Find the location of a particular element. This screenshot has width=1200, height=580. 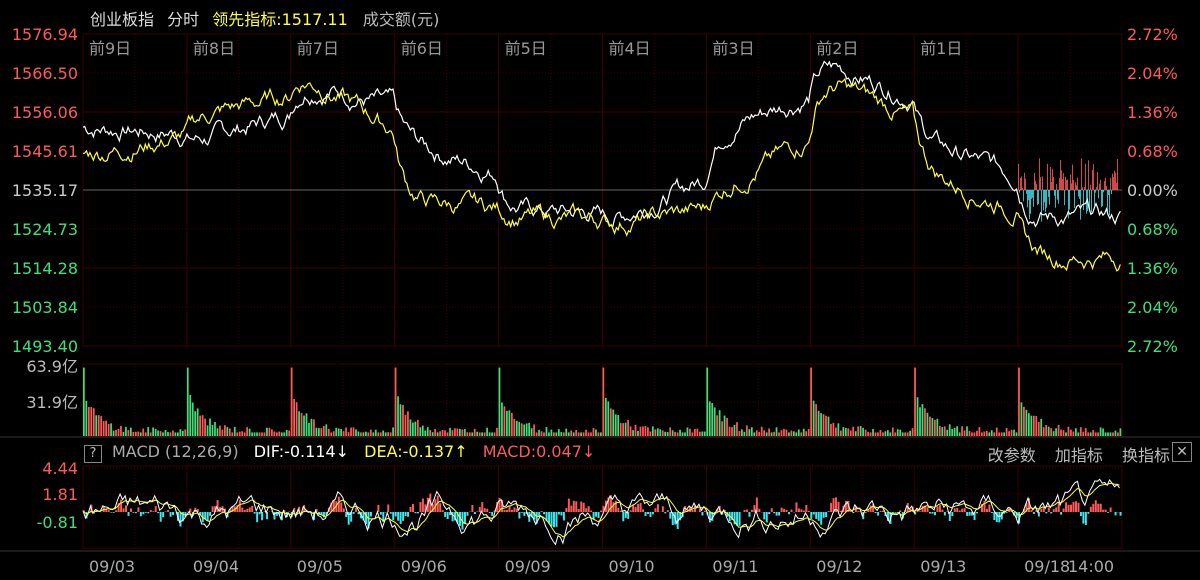

chart-header: 创业板指 分时 领先指标:1517.11 成交额(元) is located at coordinates (268, 18).